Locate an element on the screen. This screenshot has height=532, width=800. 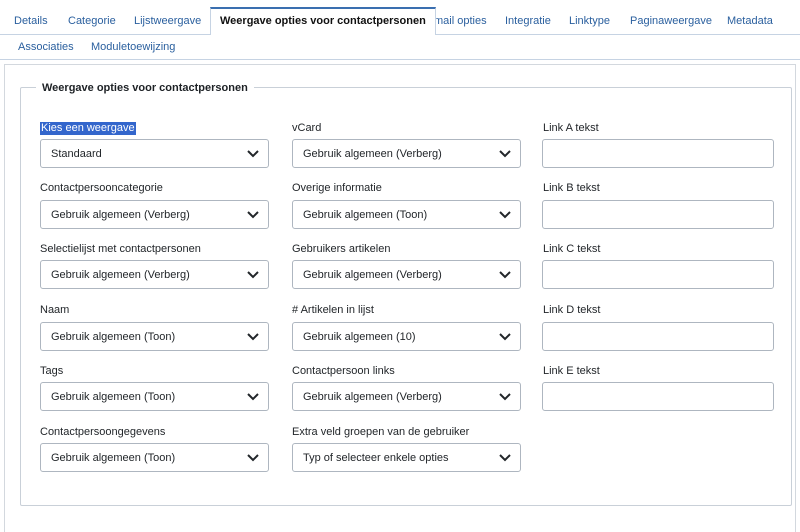
link-a-label: Link A tekst is located at coordinates (571, 128).